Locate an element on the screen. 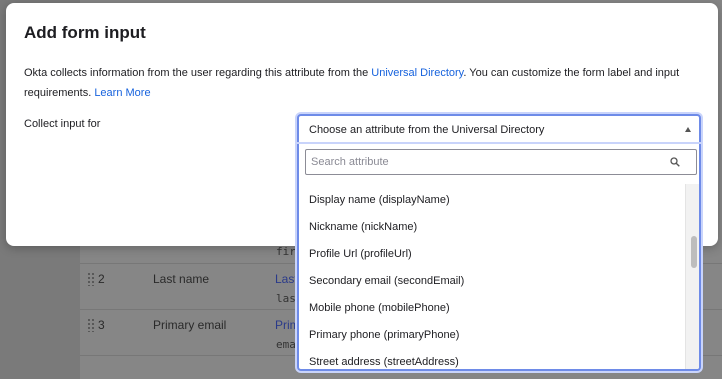 Image resolution: width=722 pixels, height=379 pixels. collect-input-label: Collect input for is located at coordinates (62, 124).